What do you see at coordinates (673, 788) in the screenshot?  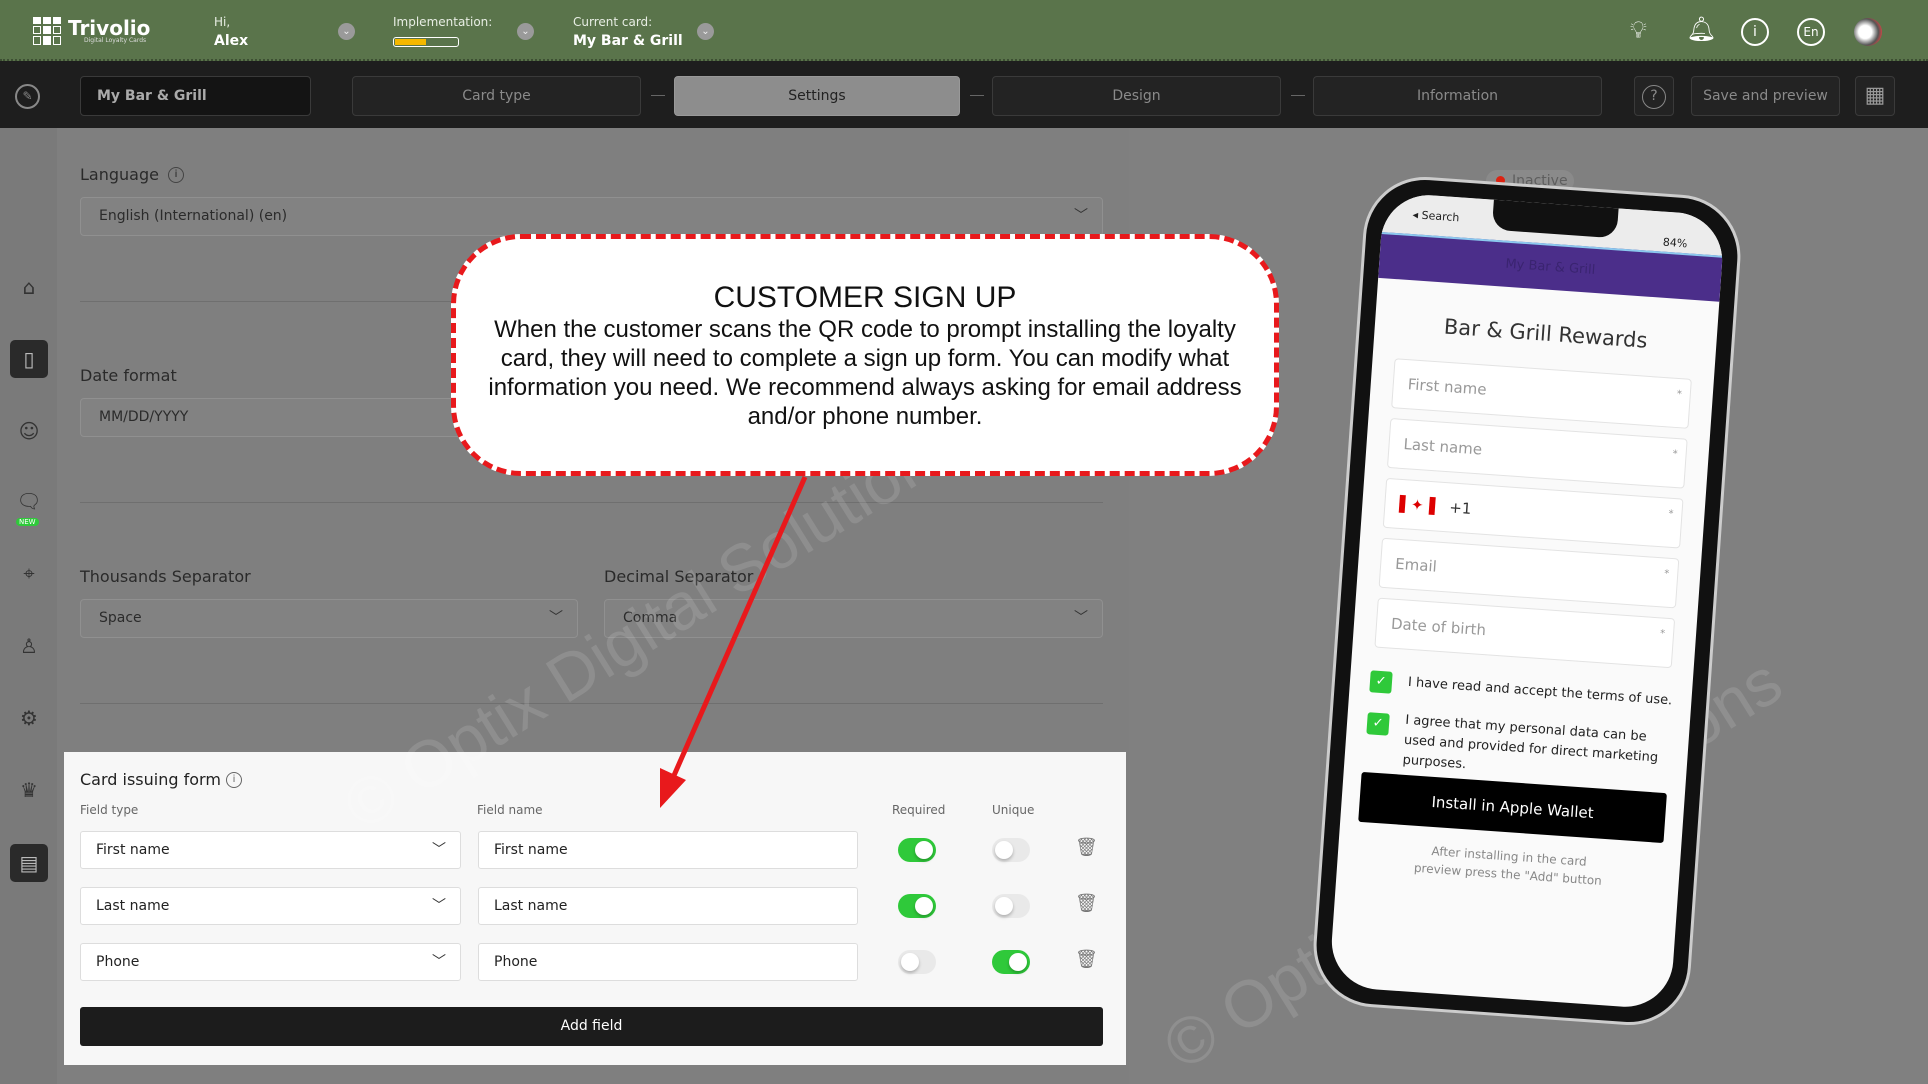 I see `arrow-head-icon` at bounding box center [673, 788].